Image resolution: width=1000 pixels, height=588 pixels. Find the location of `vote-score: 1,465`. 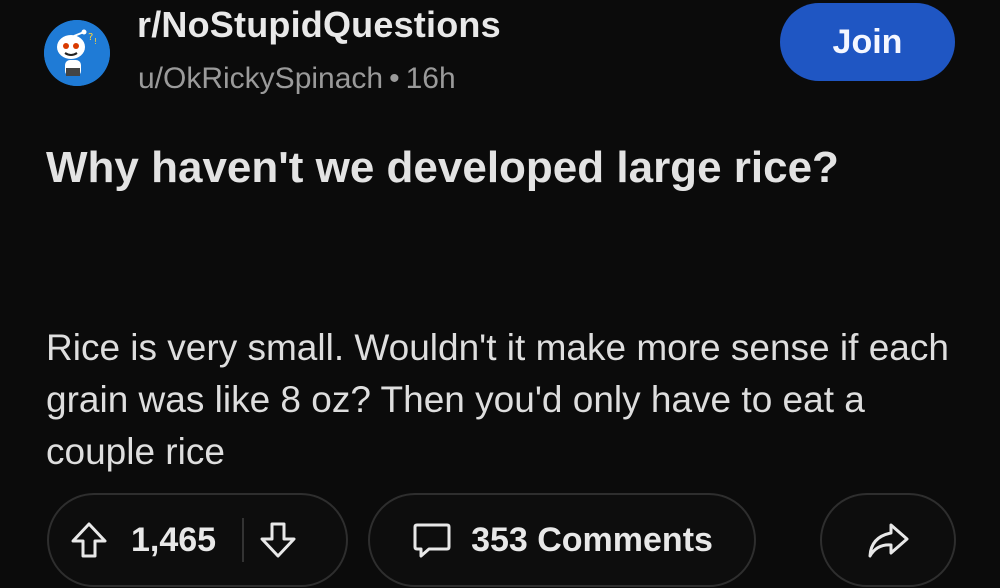

vote-score: 1,465 is located at coordinates (174, 539).